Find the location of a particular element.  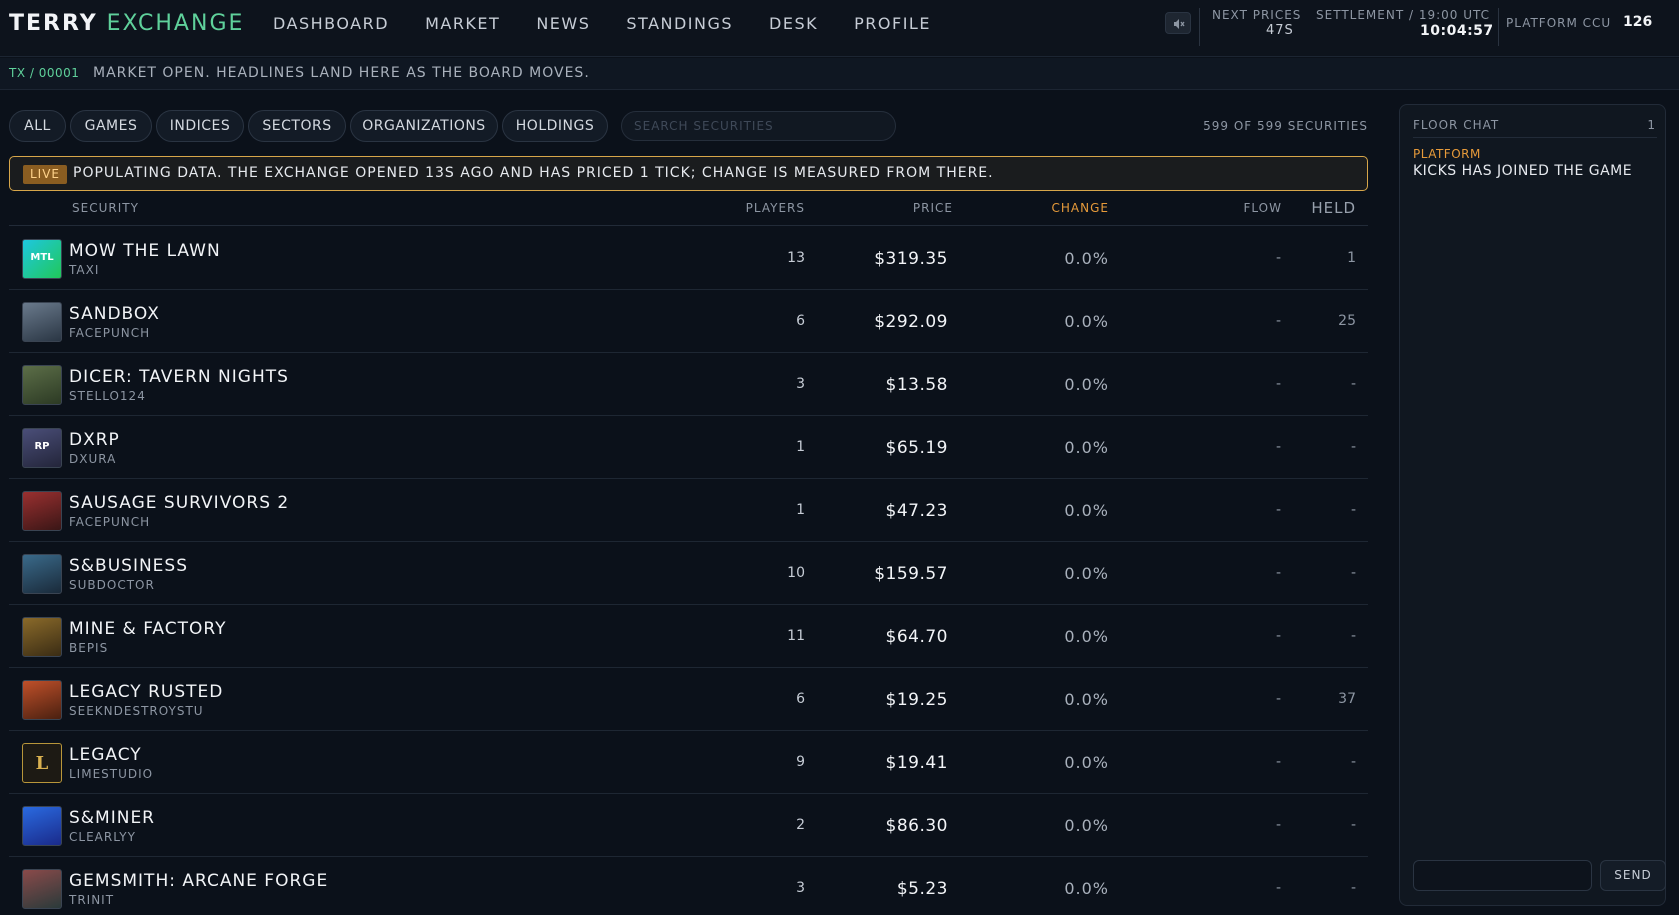

table-row: L LEGACY LIMESTUDIO 9 $19.41 0.0% - - is located at coordinates (688, 762).